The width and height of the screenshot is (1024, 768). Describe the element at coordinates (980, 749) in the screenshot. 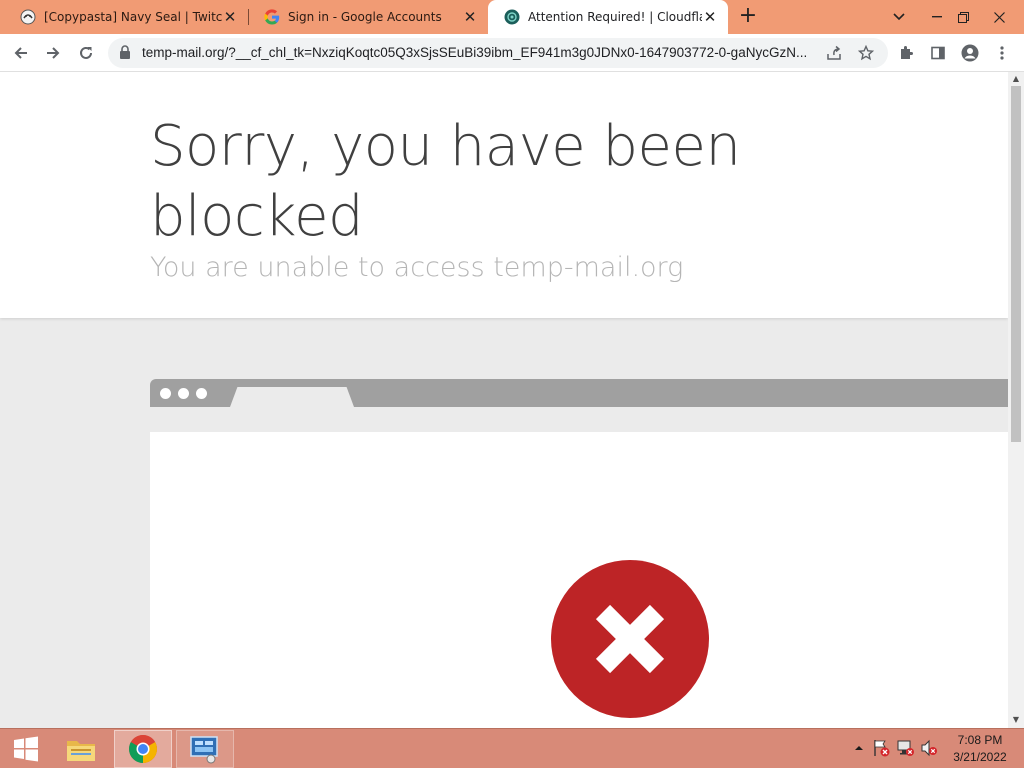

I see `system-clock: 7:08 PM 3/21/2022` at that location.